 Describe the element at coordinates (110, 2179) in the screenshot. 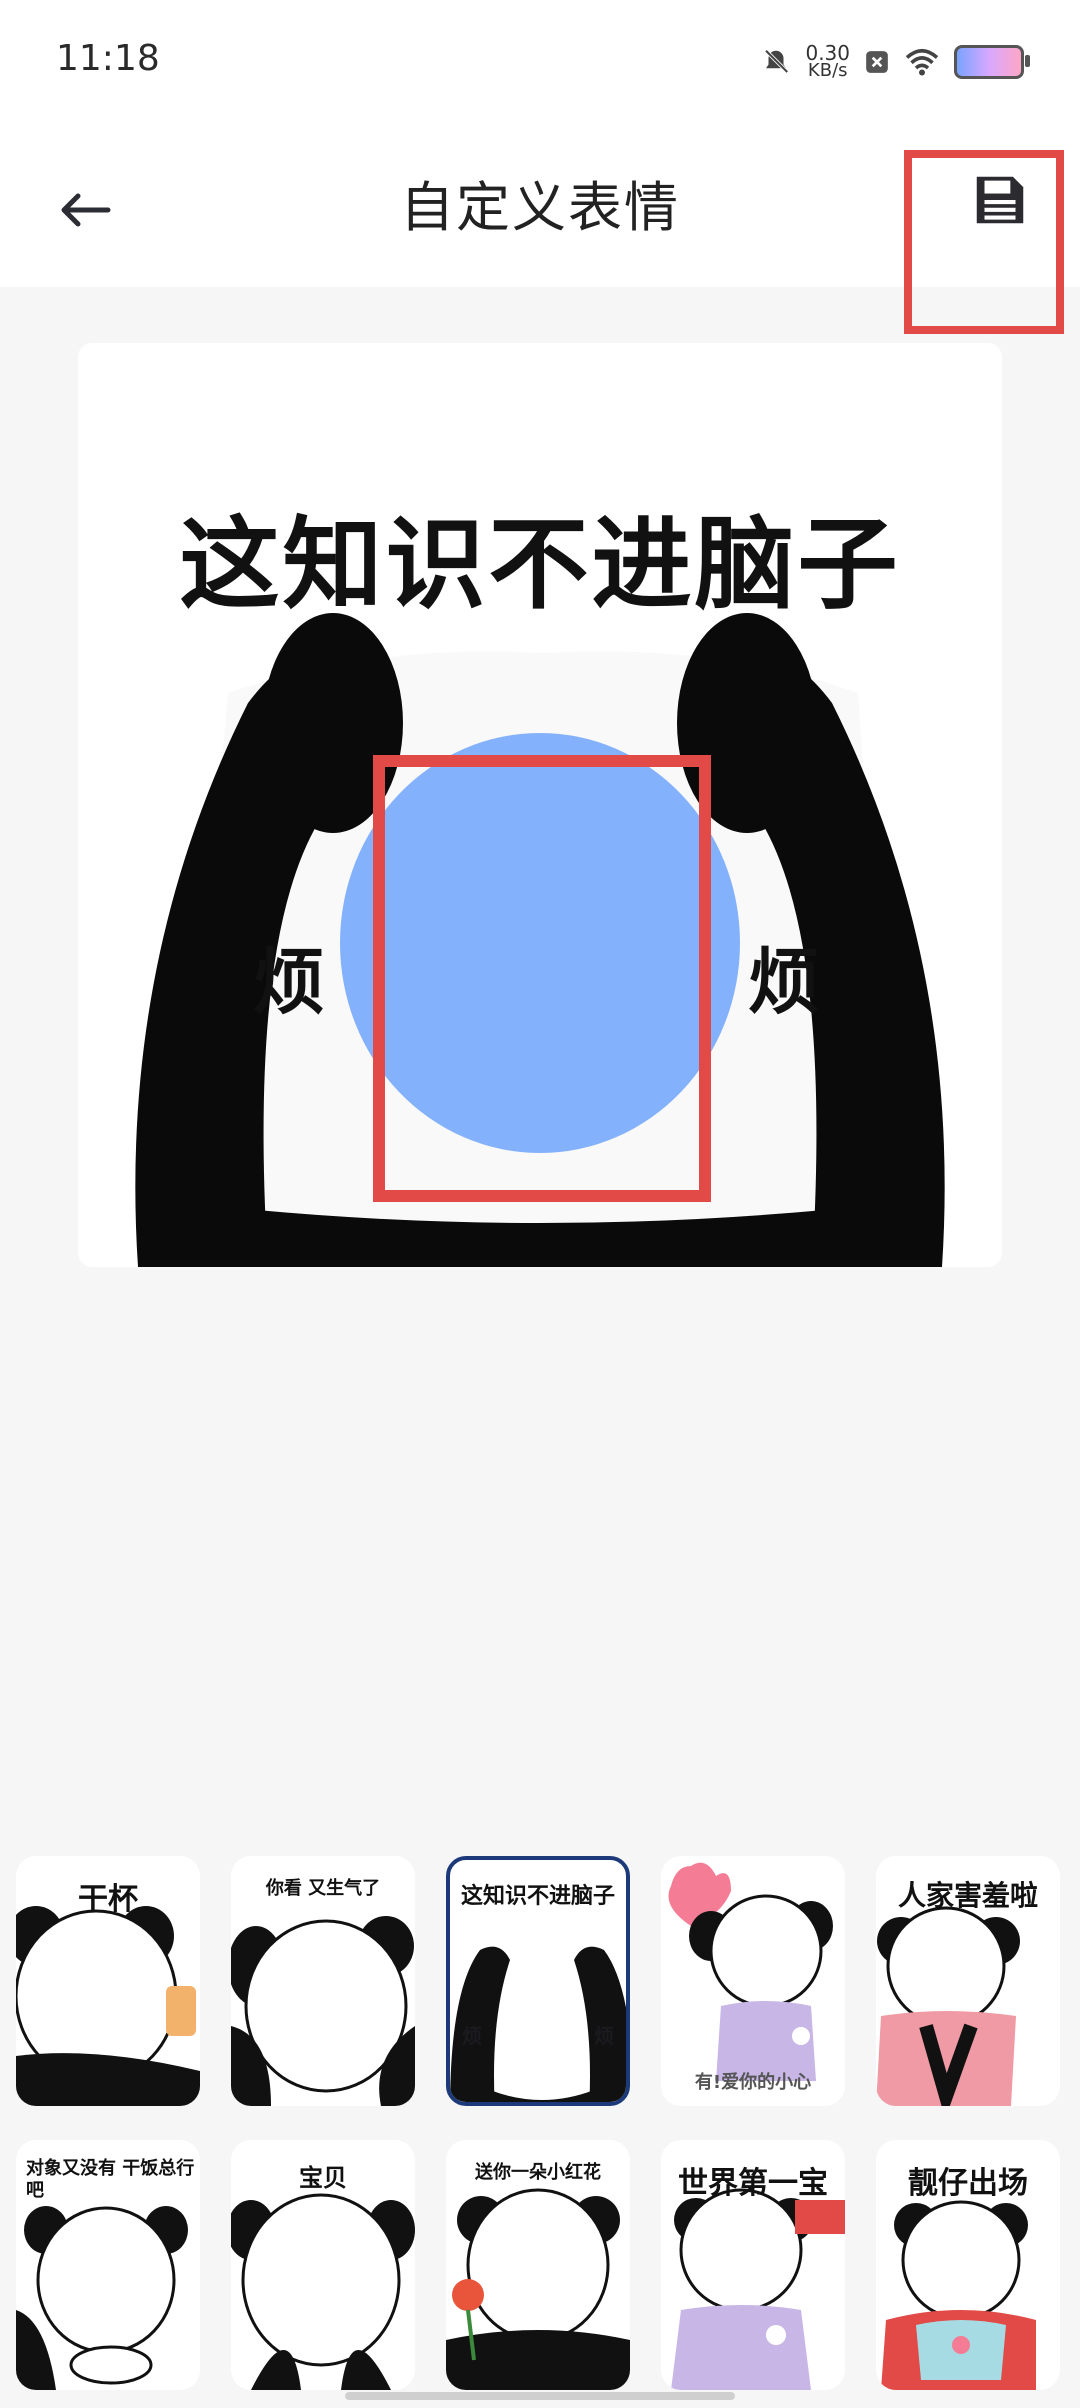

I see `sticker-caption: 对象又没有 干饭总行吧` at that location.